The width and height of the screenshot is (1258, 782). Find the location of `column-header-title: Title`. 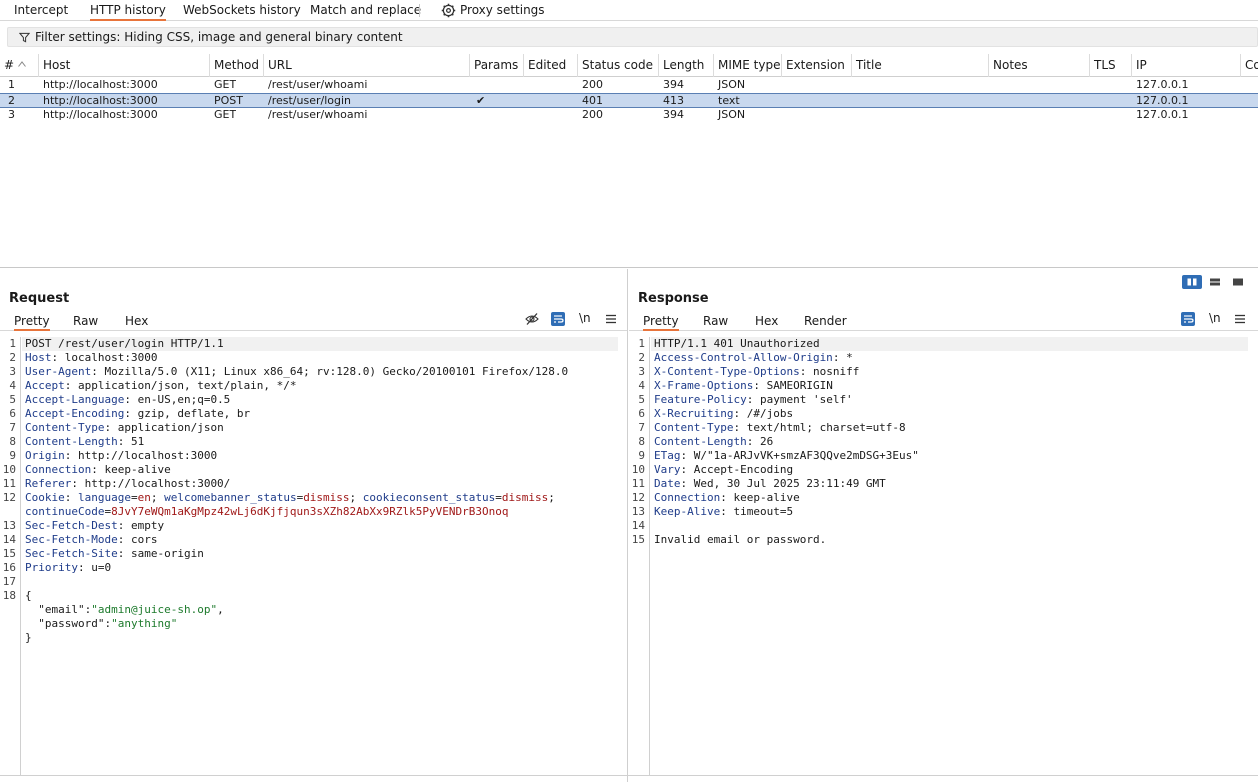

column-header-title: Title is located at coordinates (920, 65).